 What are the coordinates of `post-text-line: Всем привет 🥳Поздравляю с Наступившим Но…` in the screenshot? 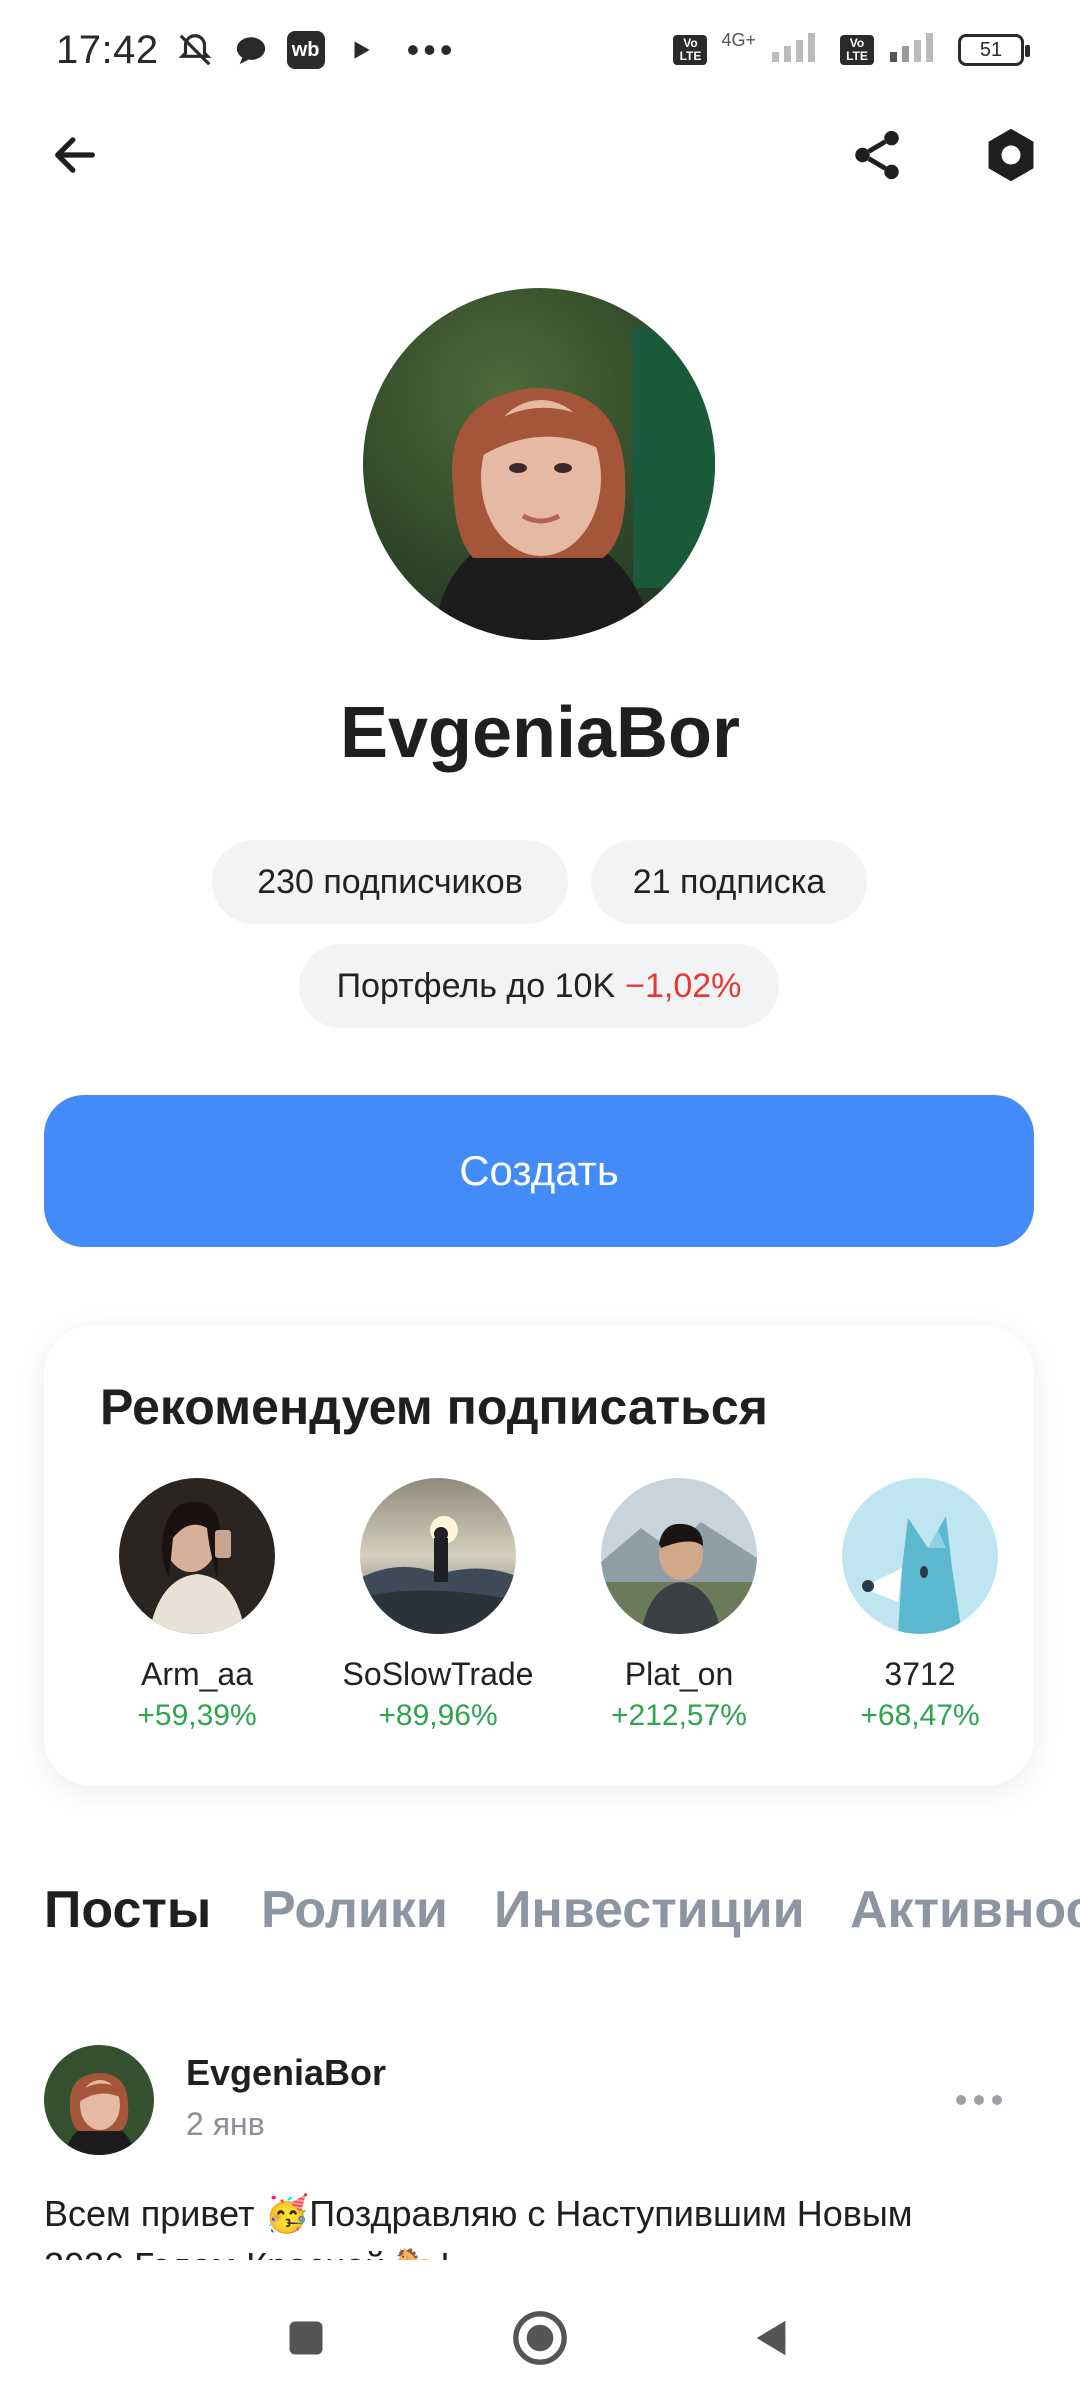 It's located at (478, 2213).